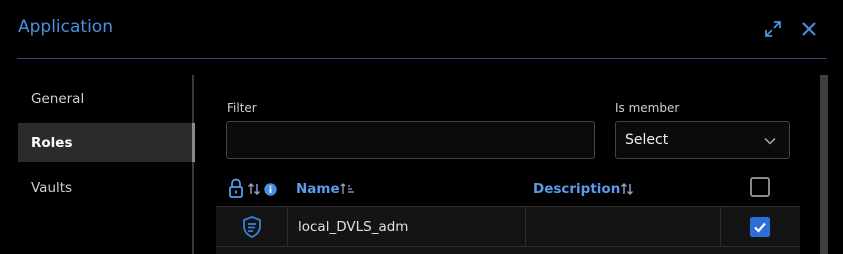  I want to click on is-member-selected-value: Select, so click(647, 140).